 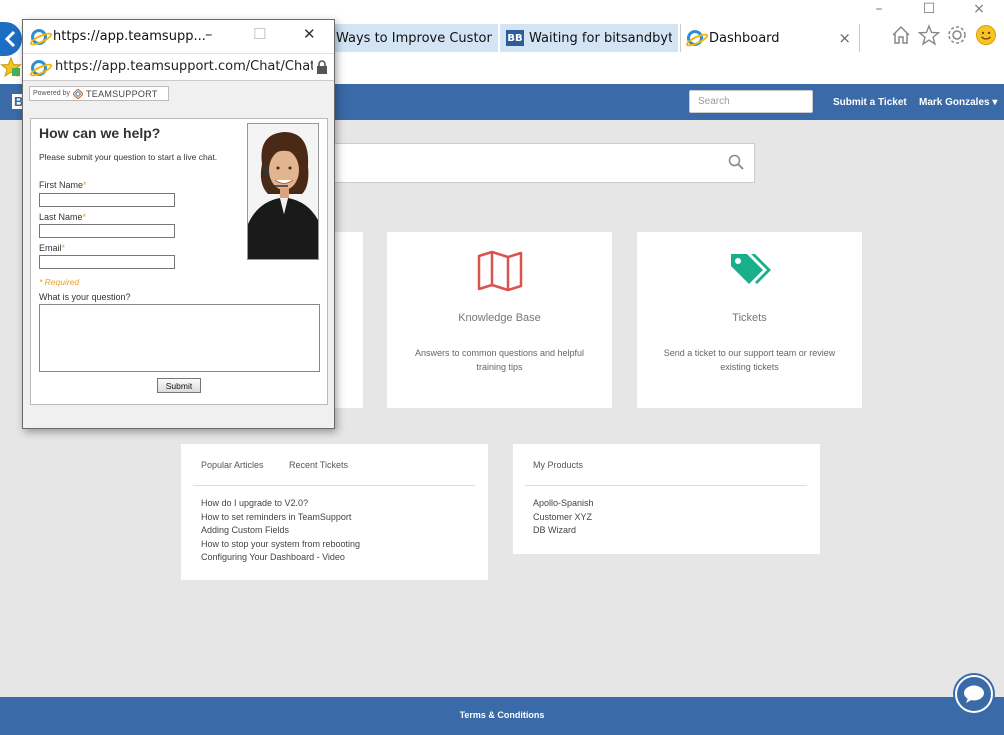 What do you see at coordinates (280, 504) in the screenshot?
I see `article-link: How do I upgrade to V2.0?` at bounding box center [280, 504].